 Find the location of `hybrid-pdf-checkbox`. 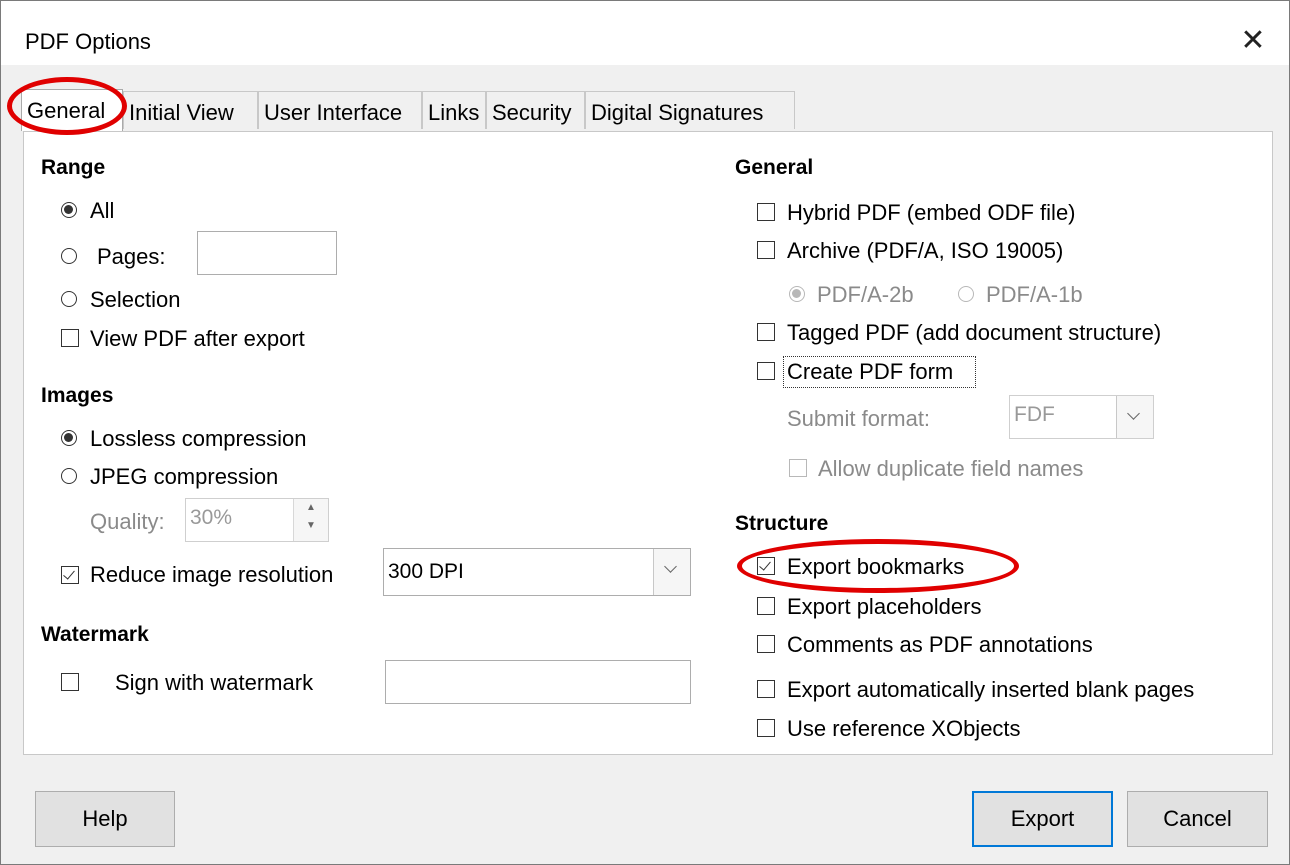

hybrid-pdf-checkbox is located at coordinates (766, 212).